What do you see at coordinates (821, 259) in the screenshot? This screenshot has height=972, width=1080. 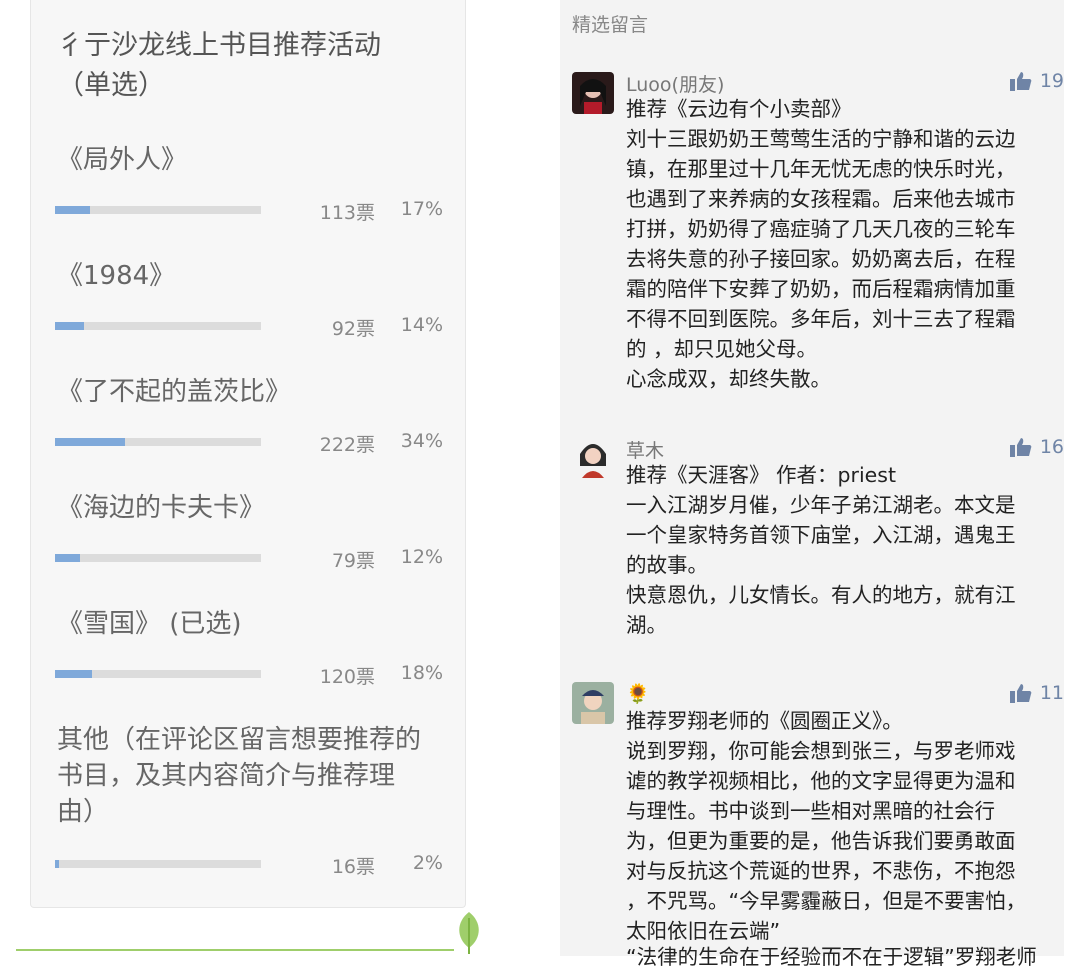 I see `comment-line: 去将失意的孙子接回家。奶奶离去后，在程` at bounding box center [821, 259].